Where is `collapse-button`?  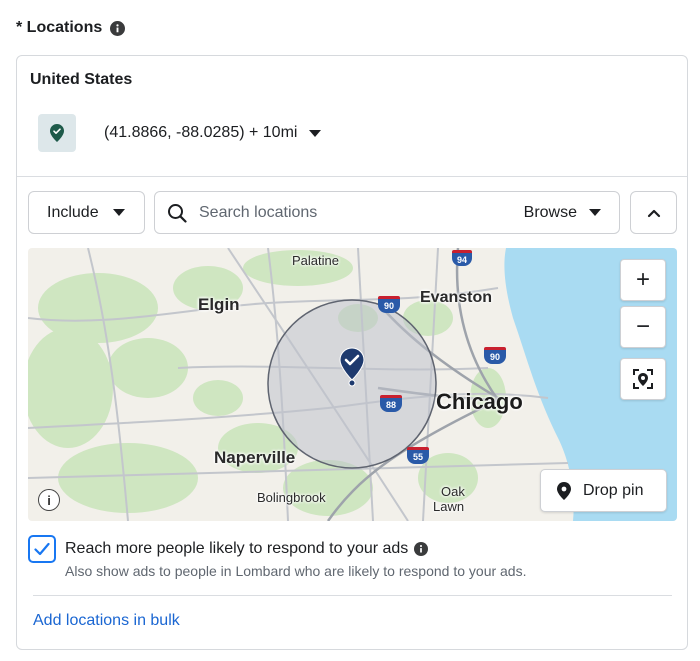
collapse-button is located at coordinates (653, 212).